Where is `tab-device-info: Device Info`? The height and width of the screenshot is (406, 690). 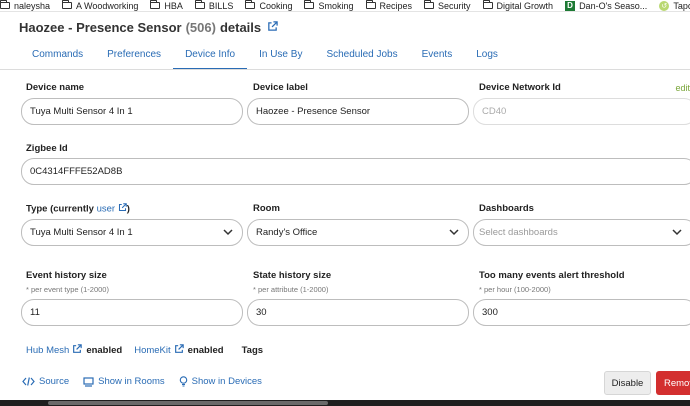 tab-device-info: Device Info is located at coordinates (210, 57).